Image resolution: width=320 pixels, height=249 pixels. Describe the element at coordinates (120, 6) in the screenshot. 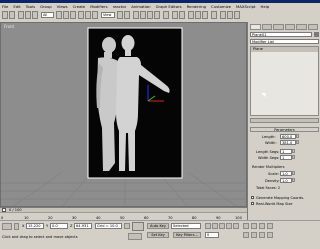

I see `menu-reactor: reactor` at that location.